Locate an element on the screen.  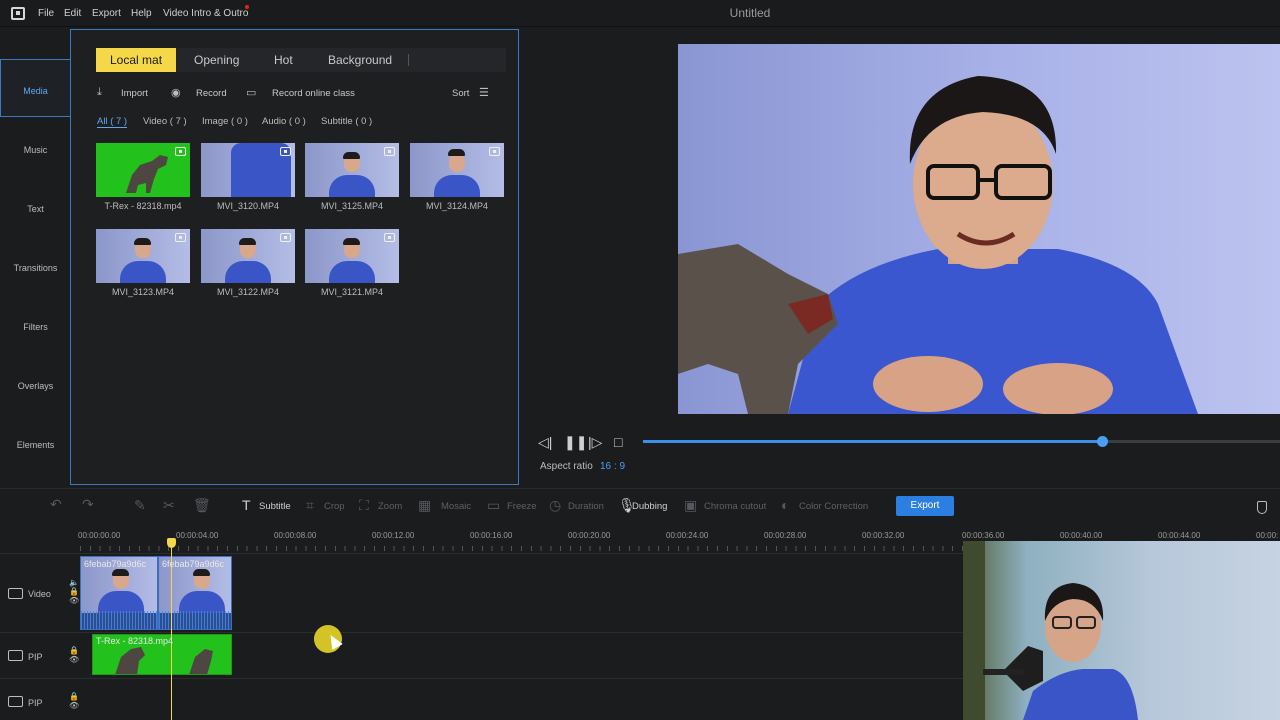
crop-icon: ⌗ is located at coordinates (310, 505).